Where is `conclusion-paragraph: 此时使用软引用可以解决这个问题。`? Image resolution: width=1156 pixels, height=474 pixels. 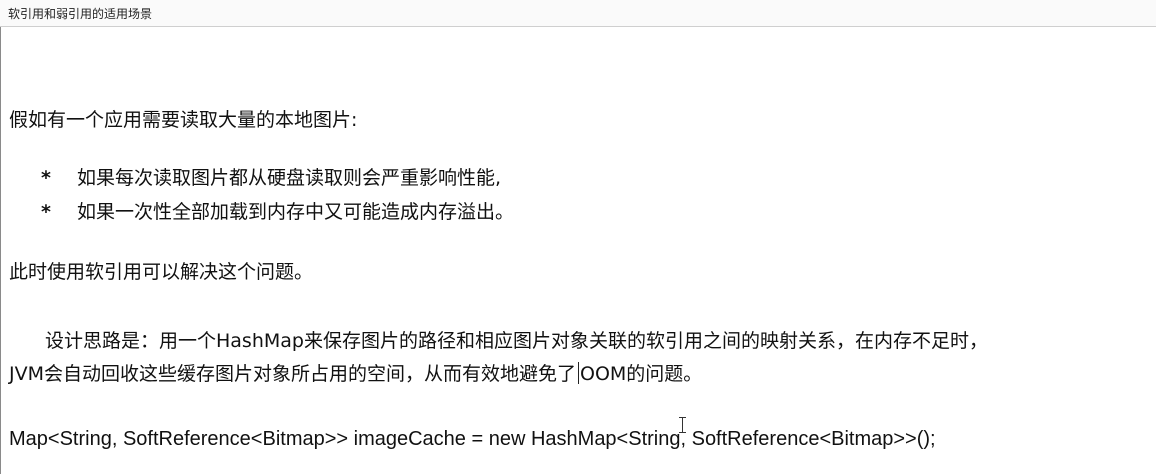
conclusion-paragraph: 此时使用软引用可以解决这个问题。 is located at coordinates (161, 272).